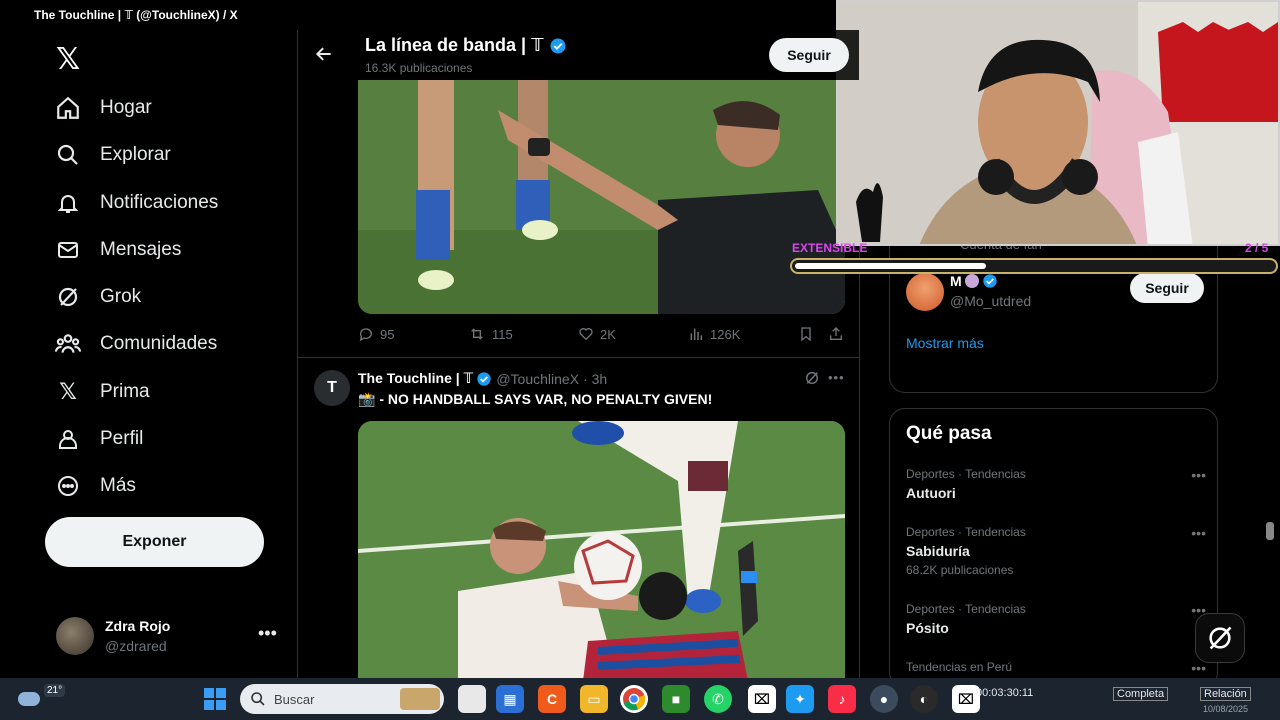 This screenshot has width=1280, height=720. Describe the element at coordinates (586, 334) in the screenshot. I see `heart-icon` at that location.